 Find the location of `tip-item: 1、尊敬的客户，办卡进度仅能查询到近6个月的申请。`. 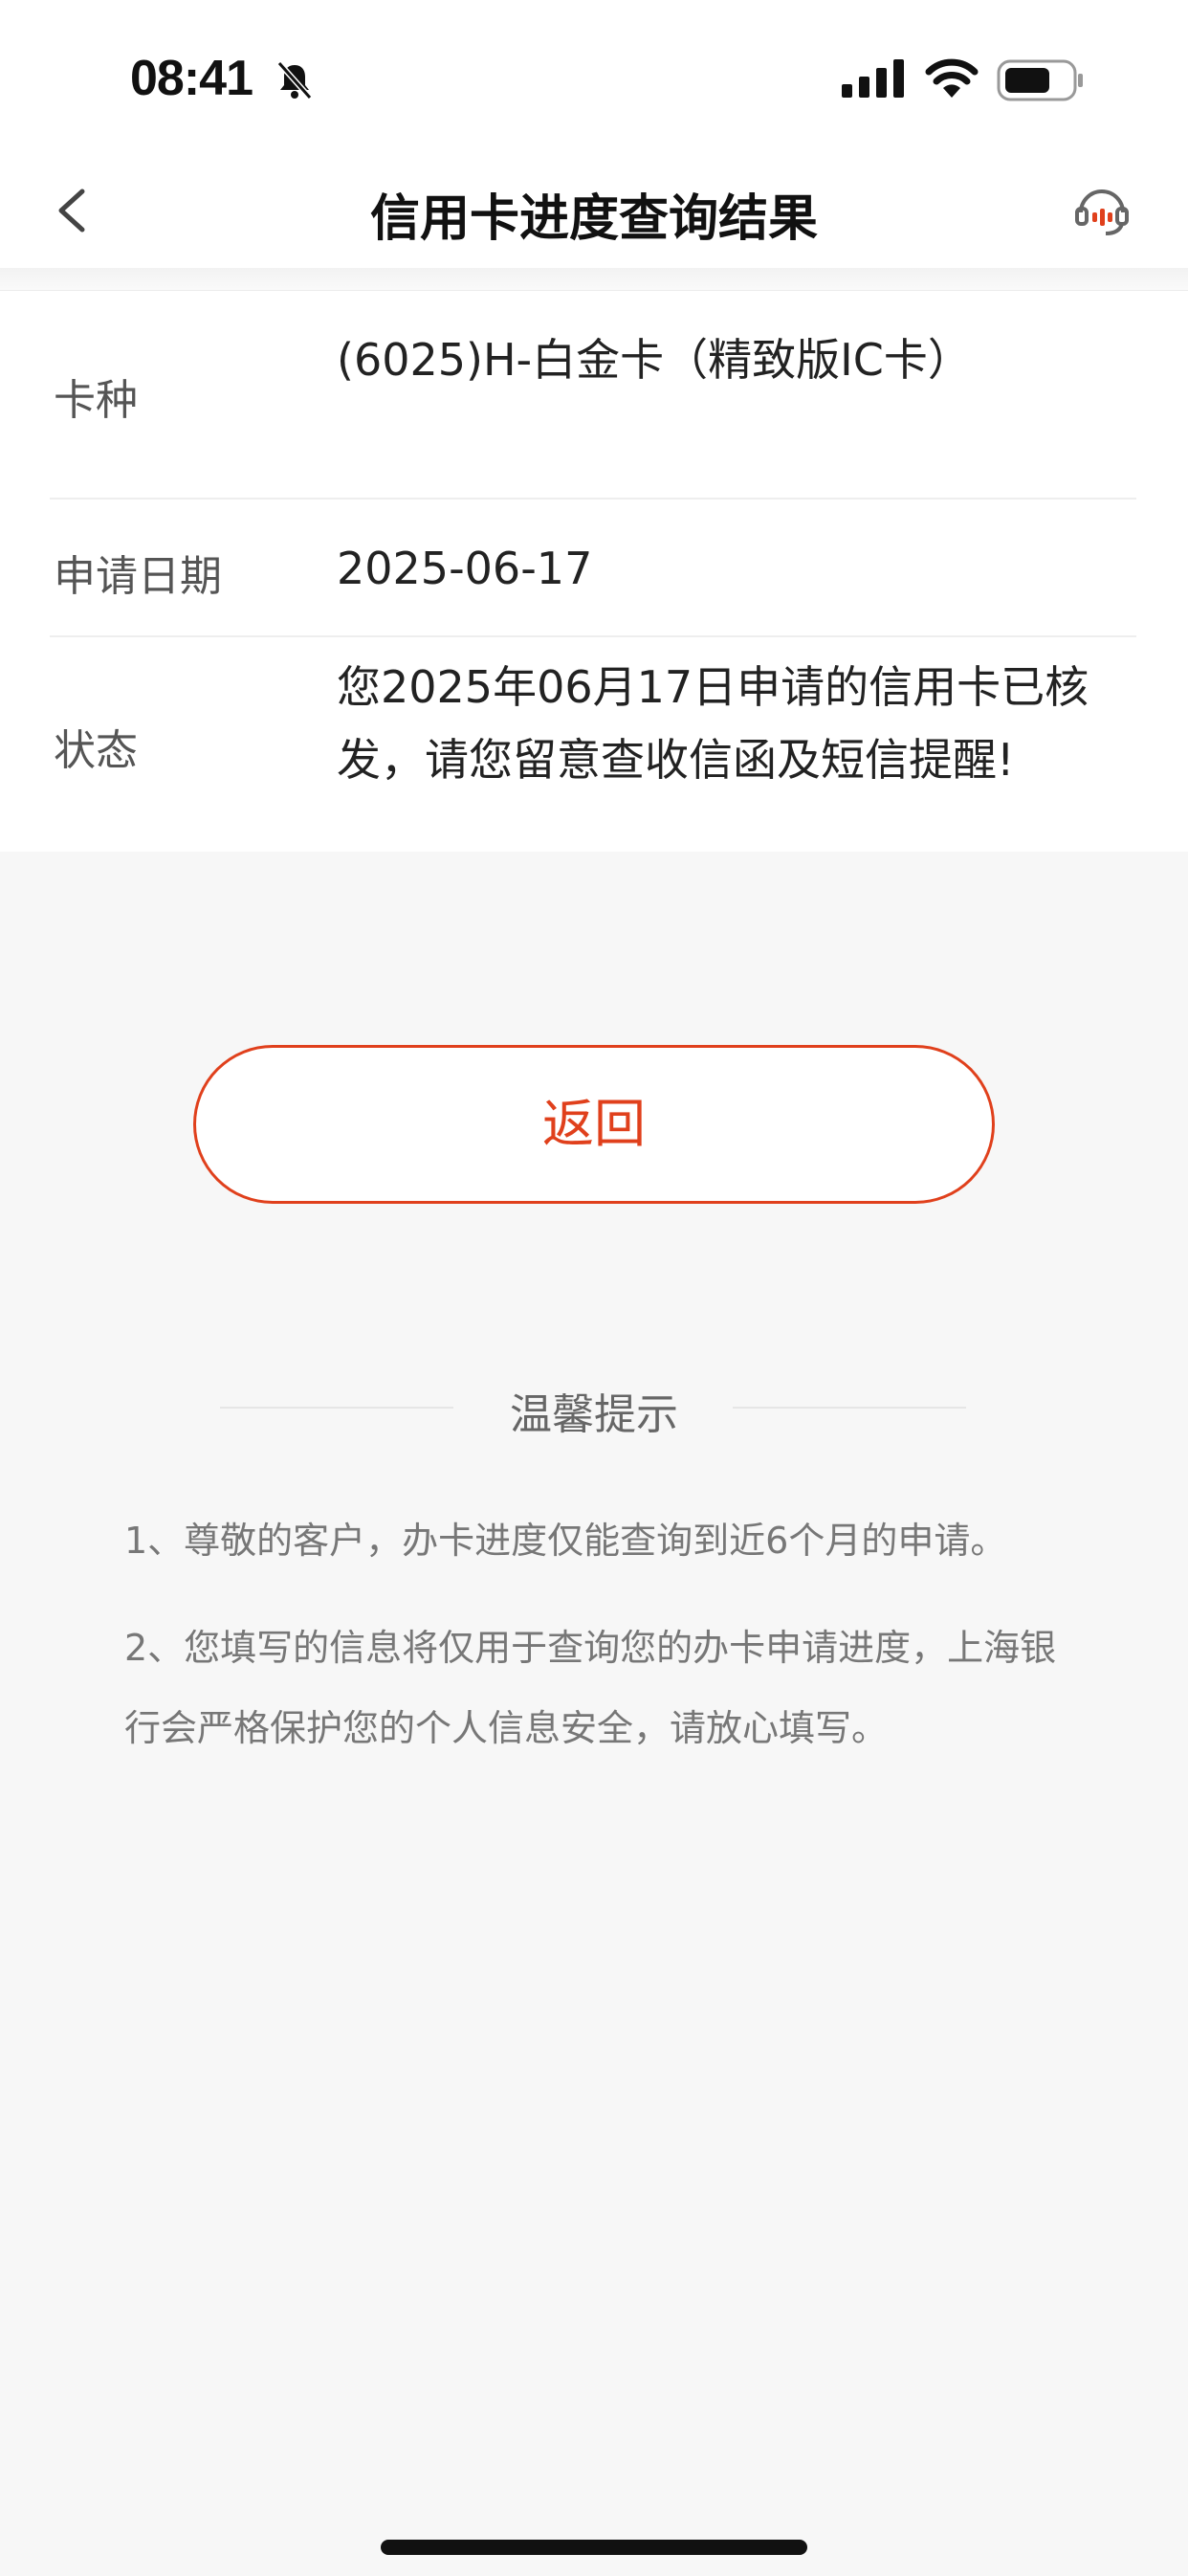

tip-item: 1、尊敬的客户，办卡进度仅能查询到近6个月的申请。 is located at coordinates (565, 1541).